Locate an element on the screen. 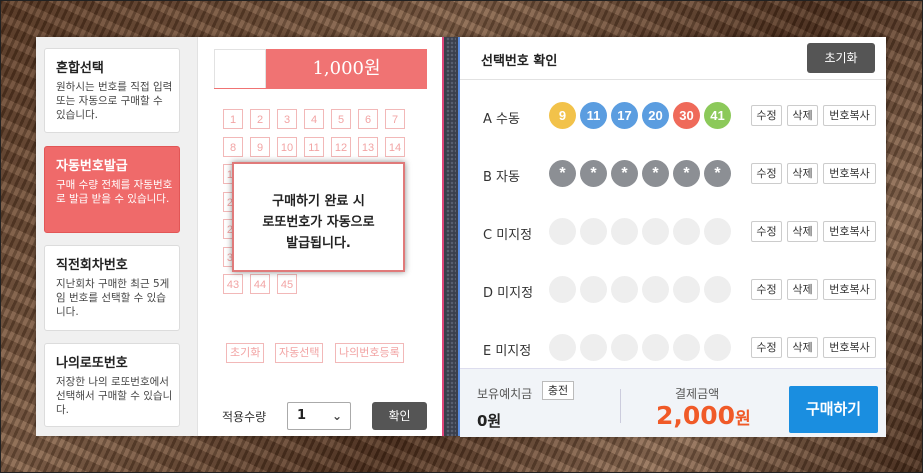 Image resolution: width=923 pixels, height=473 pixels. number-cell: 3 is located at coordinates (287, 119).